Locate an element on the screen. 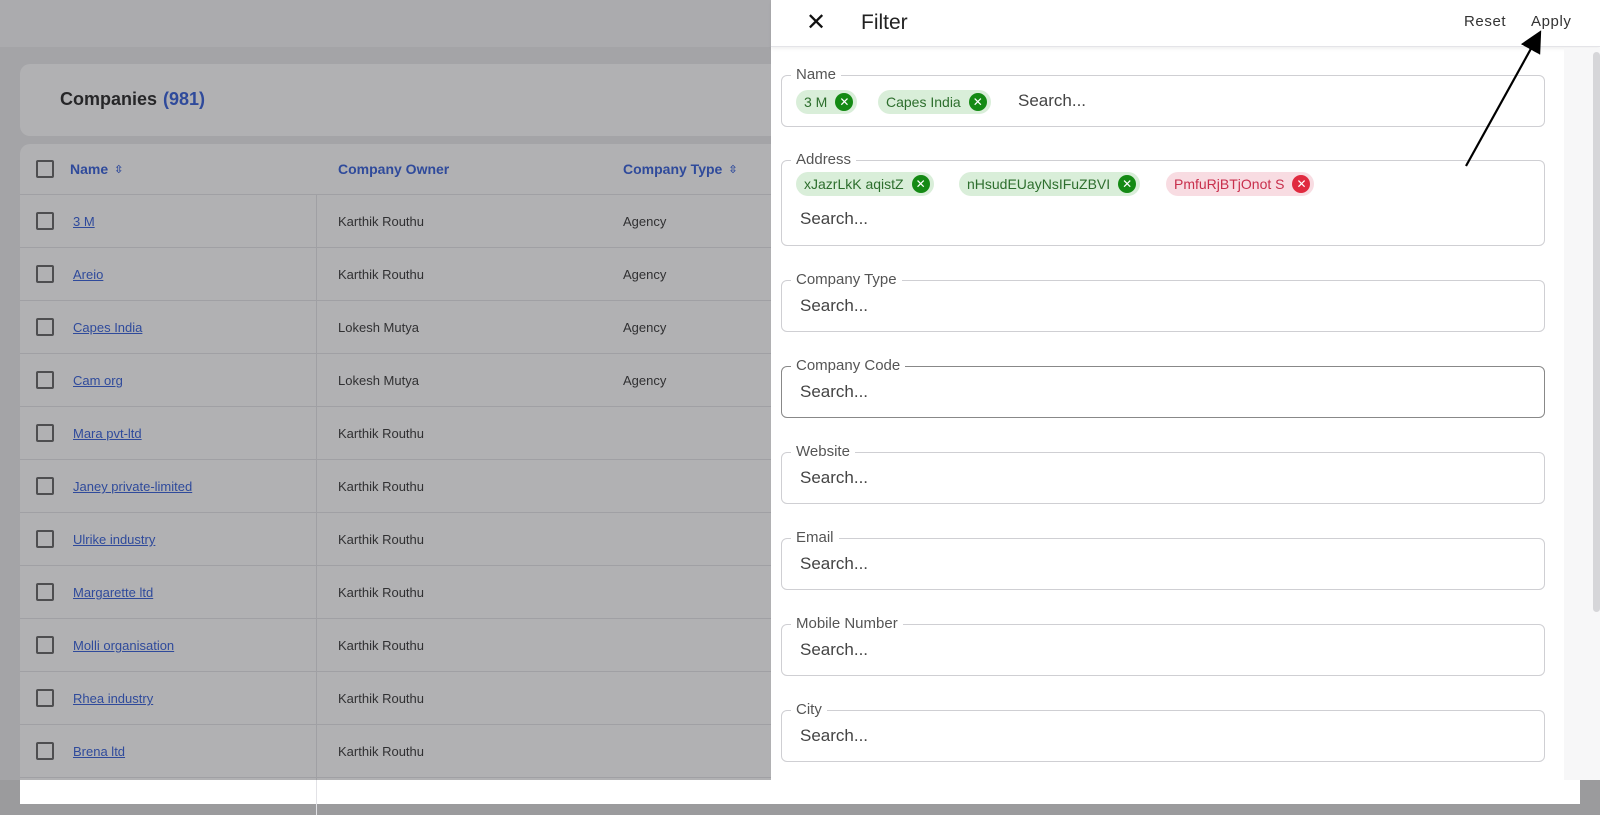 The image size is (1600, 815). address-chip: nHsudEUayNsIFuZBVI ✕ is located at coordinates (1050, 184).